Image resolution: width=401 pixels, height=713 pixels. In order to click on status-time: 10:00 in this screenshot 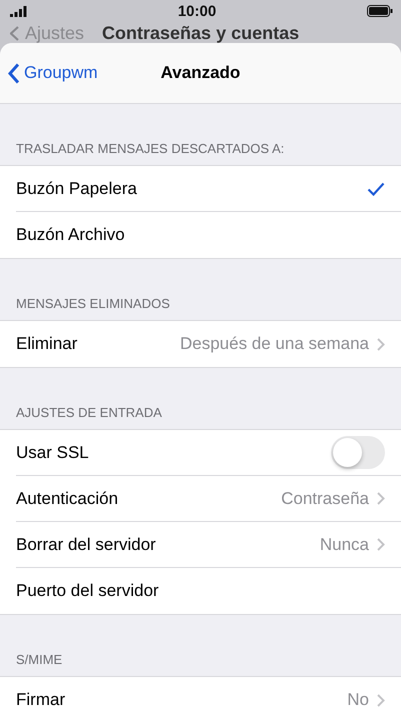, I will do `click(197, 11)`.